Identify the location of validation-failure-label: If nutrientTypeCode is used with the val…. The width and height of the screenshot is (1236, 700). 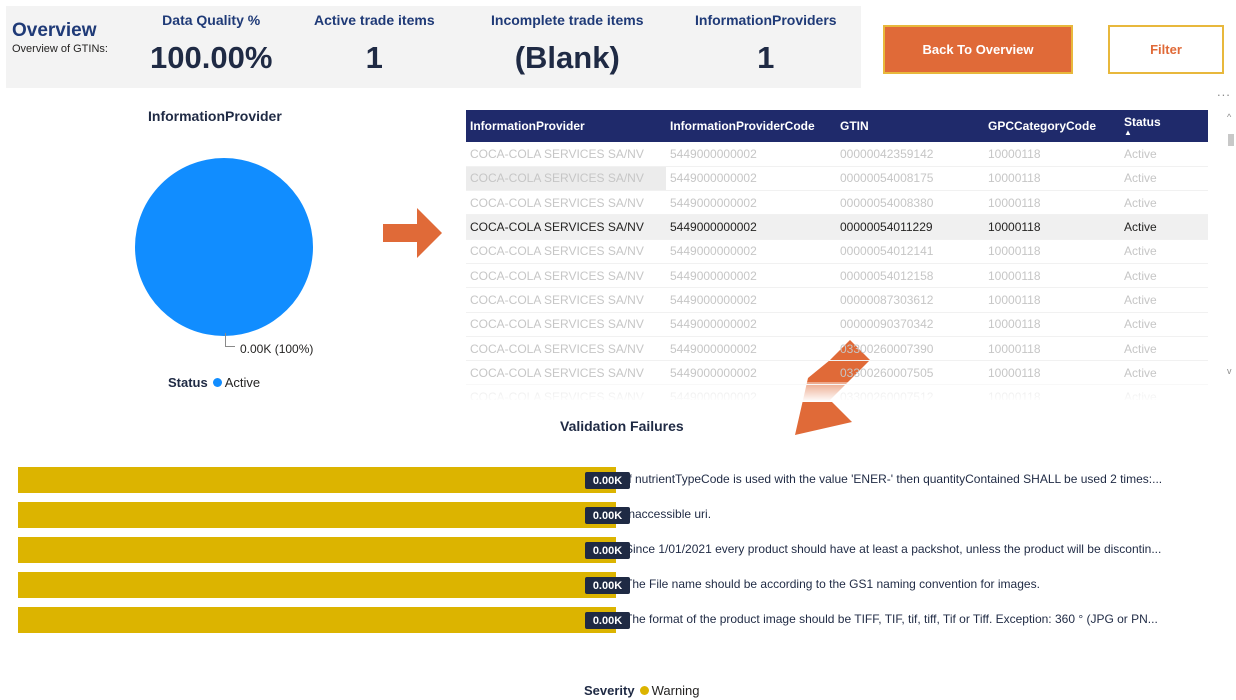
(894, 479).